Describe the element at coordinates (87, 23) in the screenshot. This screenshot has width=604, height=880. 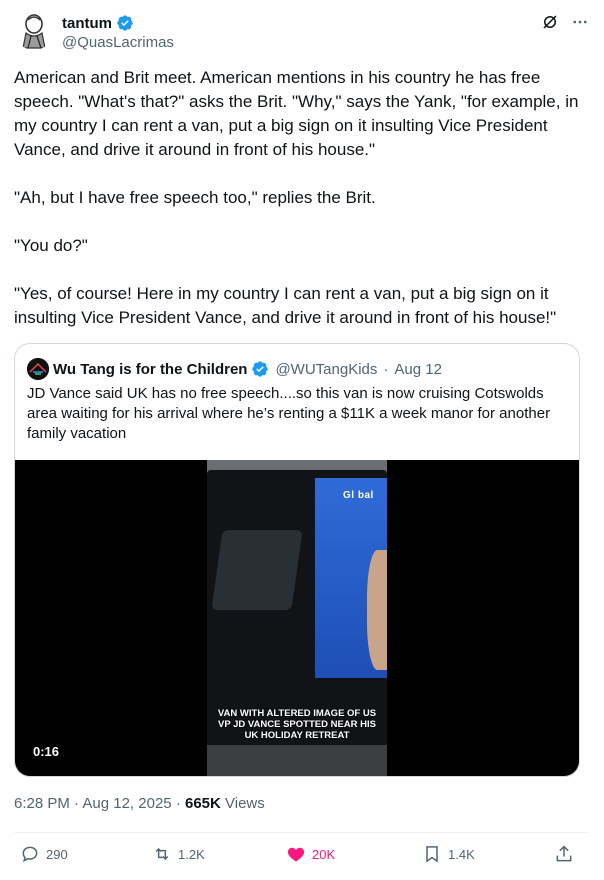
I see `author-display-name: tantum` at that location.